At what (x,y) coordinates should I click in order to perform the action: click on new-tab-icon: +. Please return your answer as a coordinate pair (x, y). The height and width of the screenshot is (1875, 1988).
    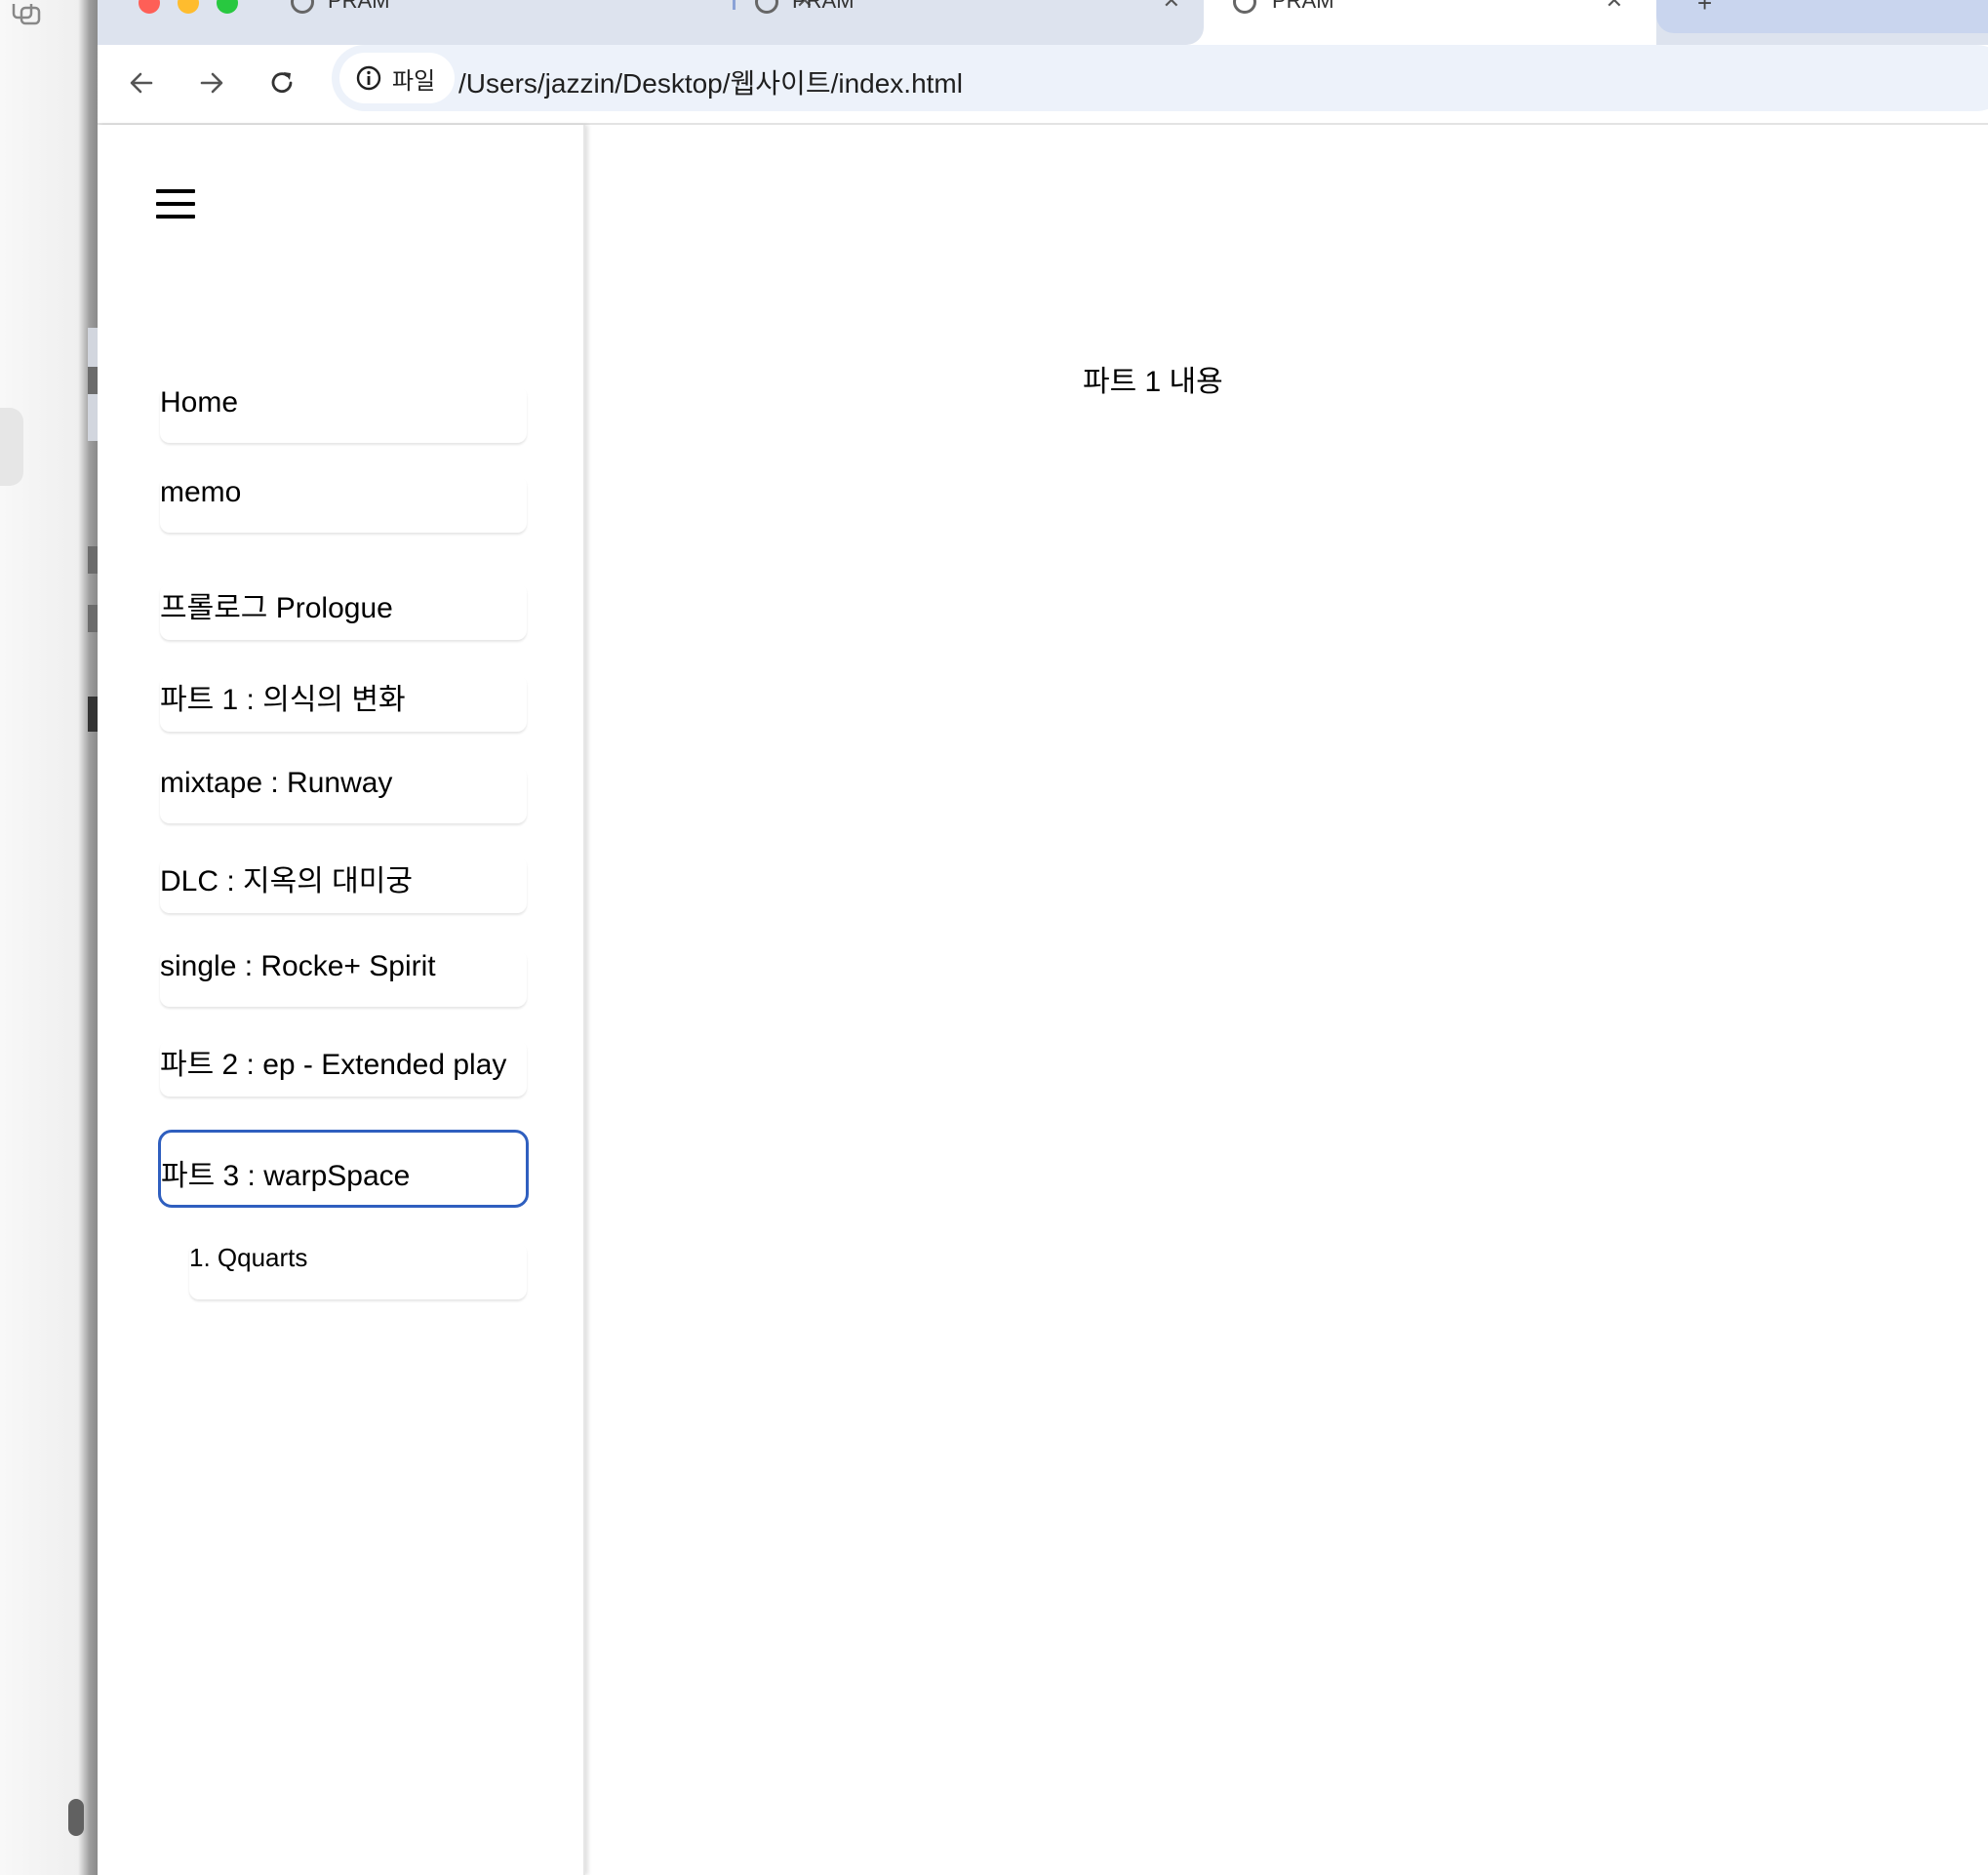
    Looking at the image, I should click on (1704, 9).